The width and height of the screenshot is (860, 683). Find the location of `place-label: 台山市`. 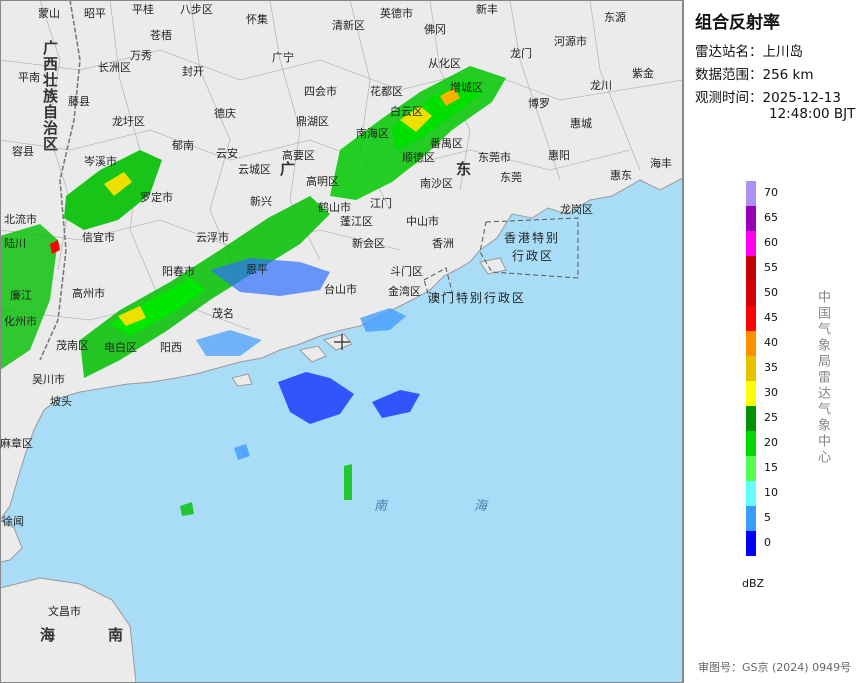

place-label: 台山市 is located at coordinates (340, 289).